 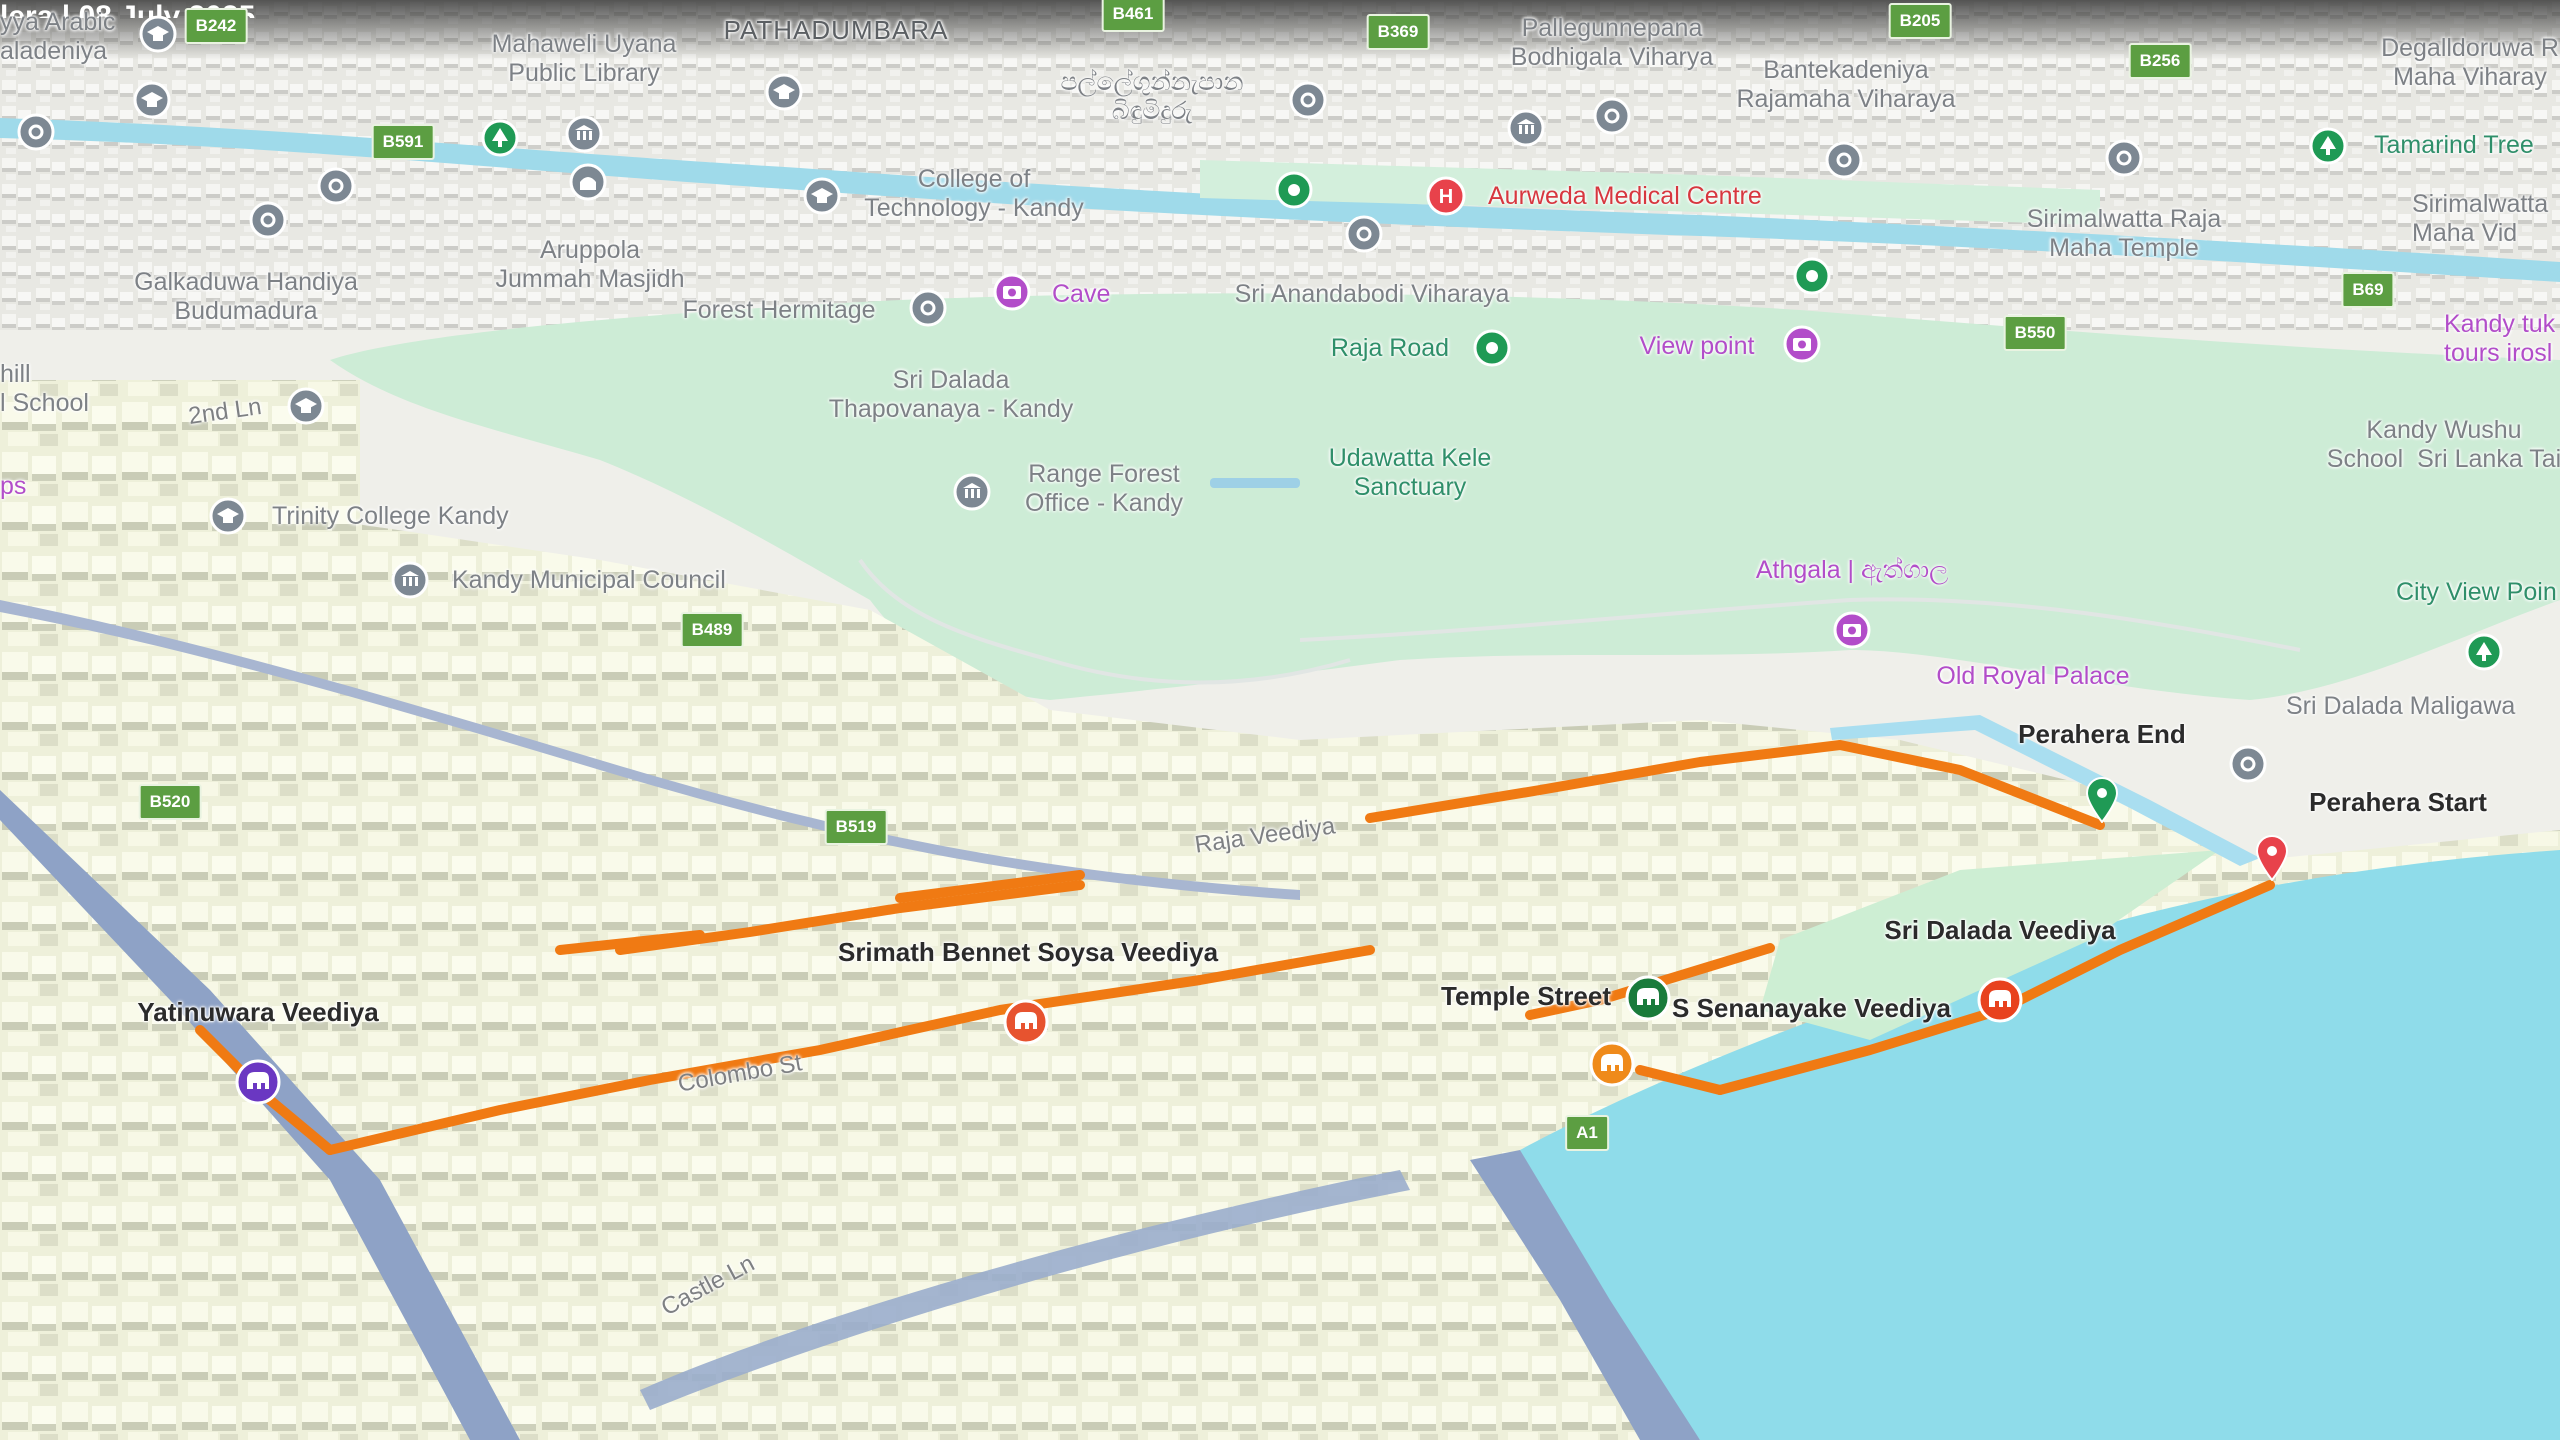 I want to click on road-shield-b591: B591, so click(x=403, y=142).